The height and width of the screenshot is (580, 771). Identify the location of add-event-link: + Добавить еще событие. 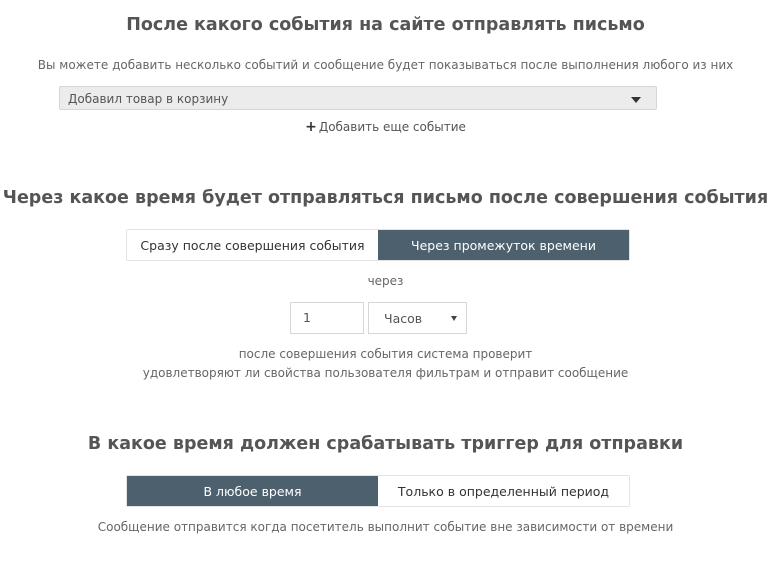
(385, 127).